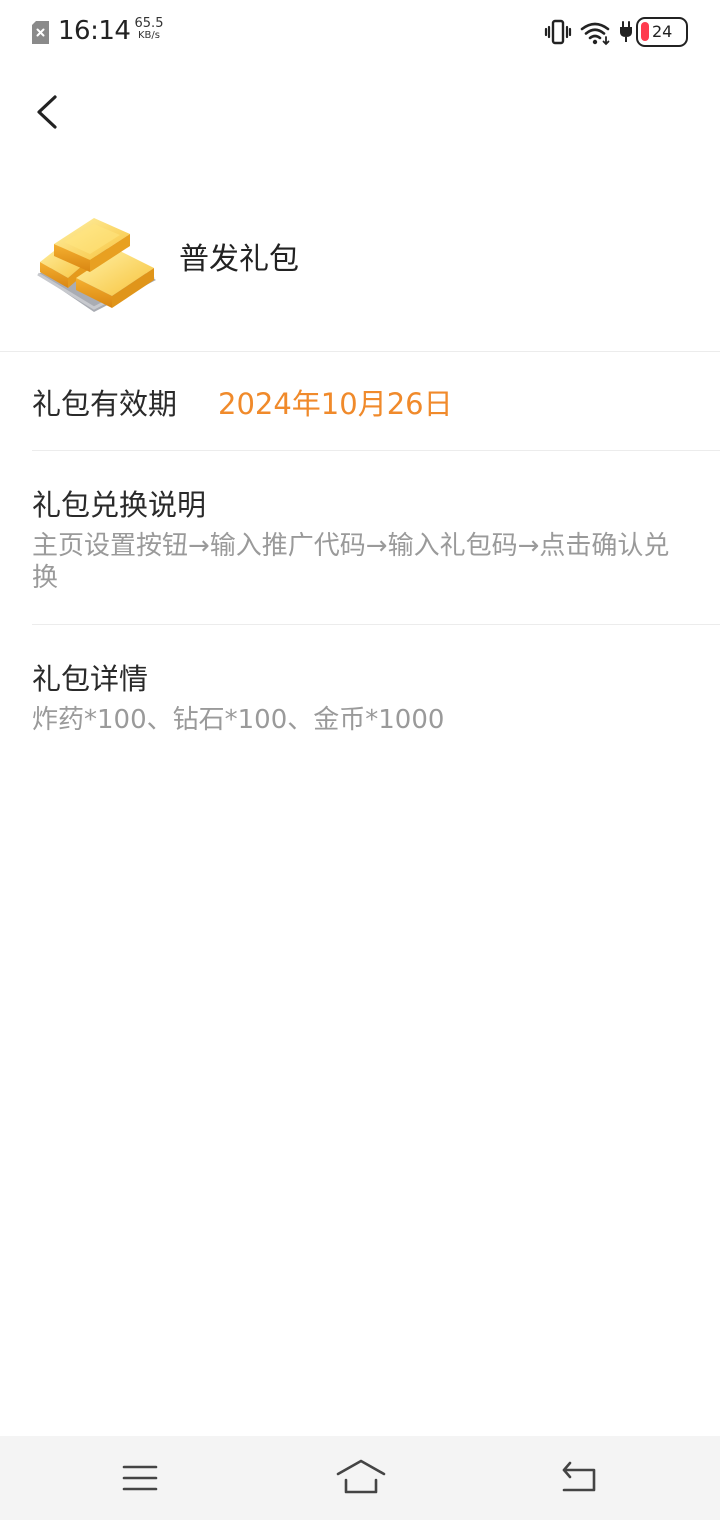  What do you see at coordinates (645, 31) in the screenshot?
I see `battery-level-fill` at bounding box center [645, 31].